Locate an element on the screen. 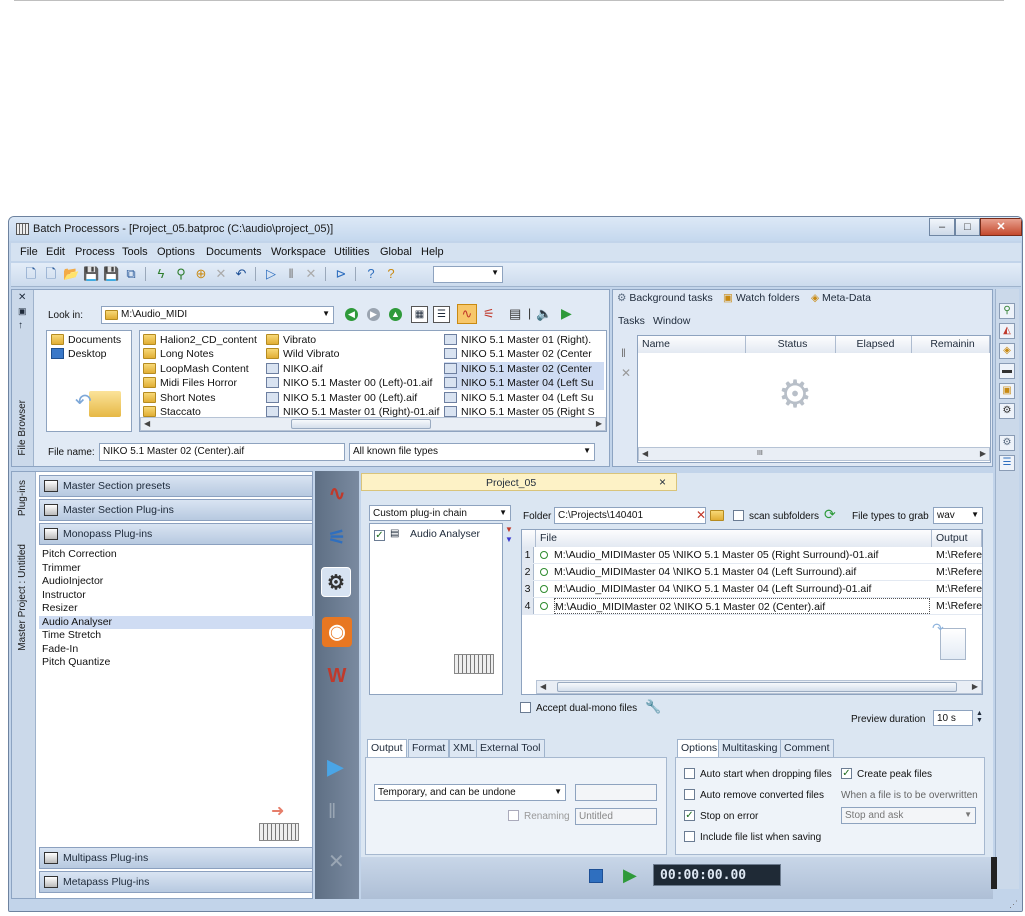  pause-icon: ‖ is located at coordinates (291, 274).